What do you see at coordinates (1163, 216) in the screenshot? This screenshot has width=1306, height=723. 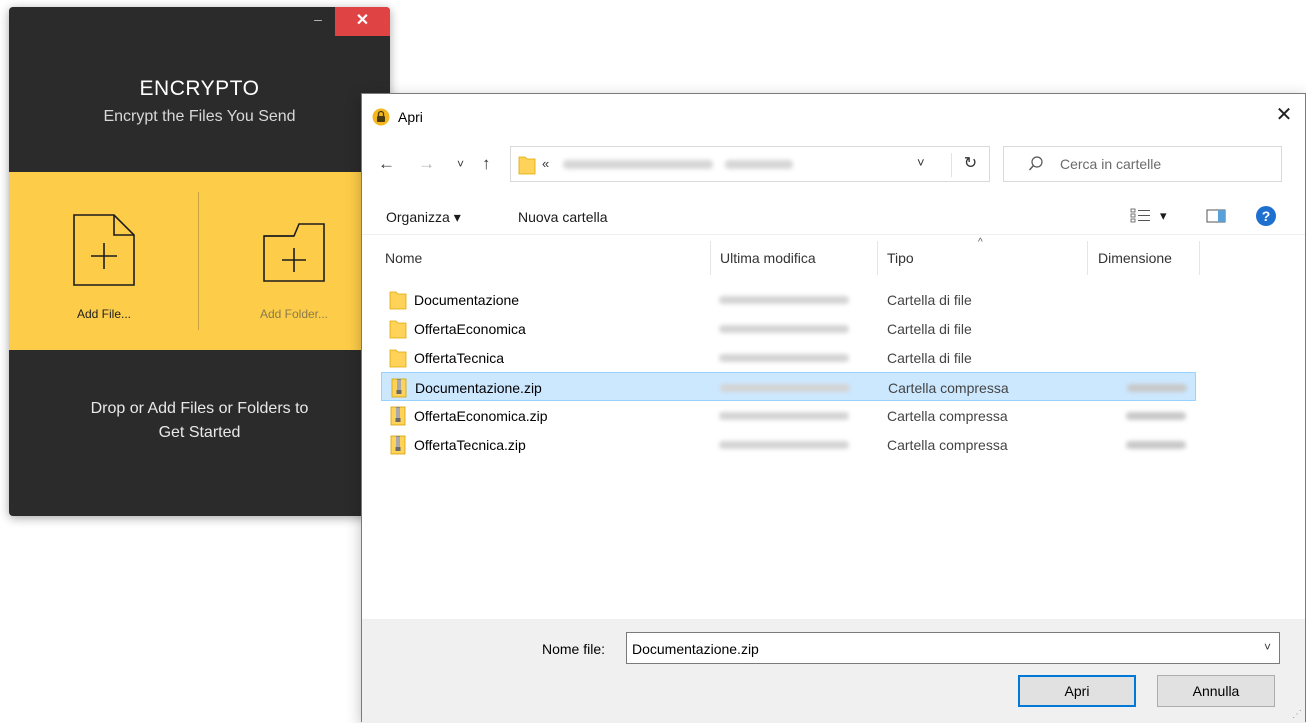 I see `view-dropdown-icon: ▾` at bounding box center [1163, 216].